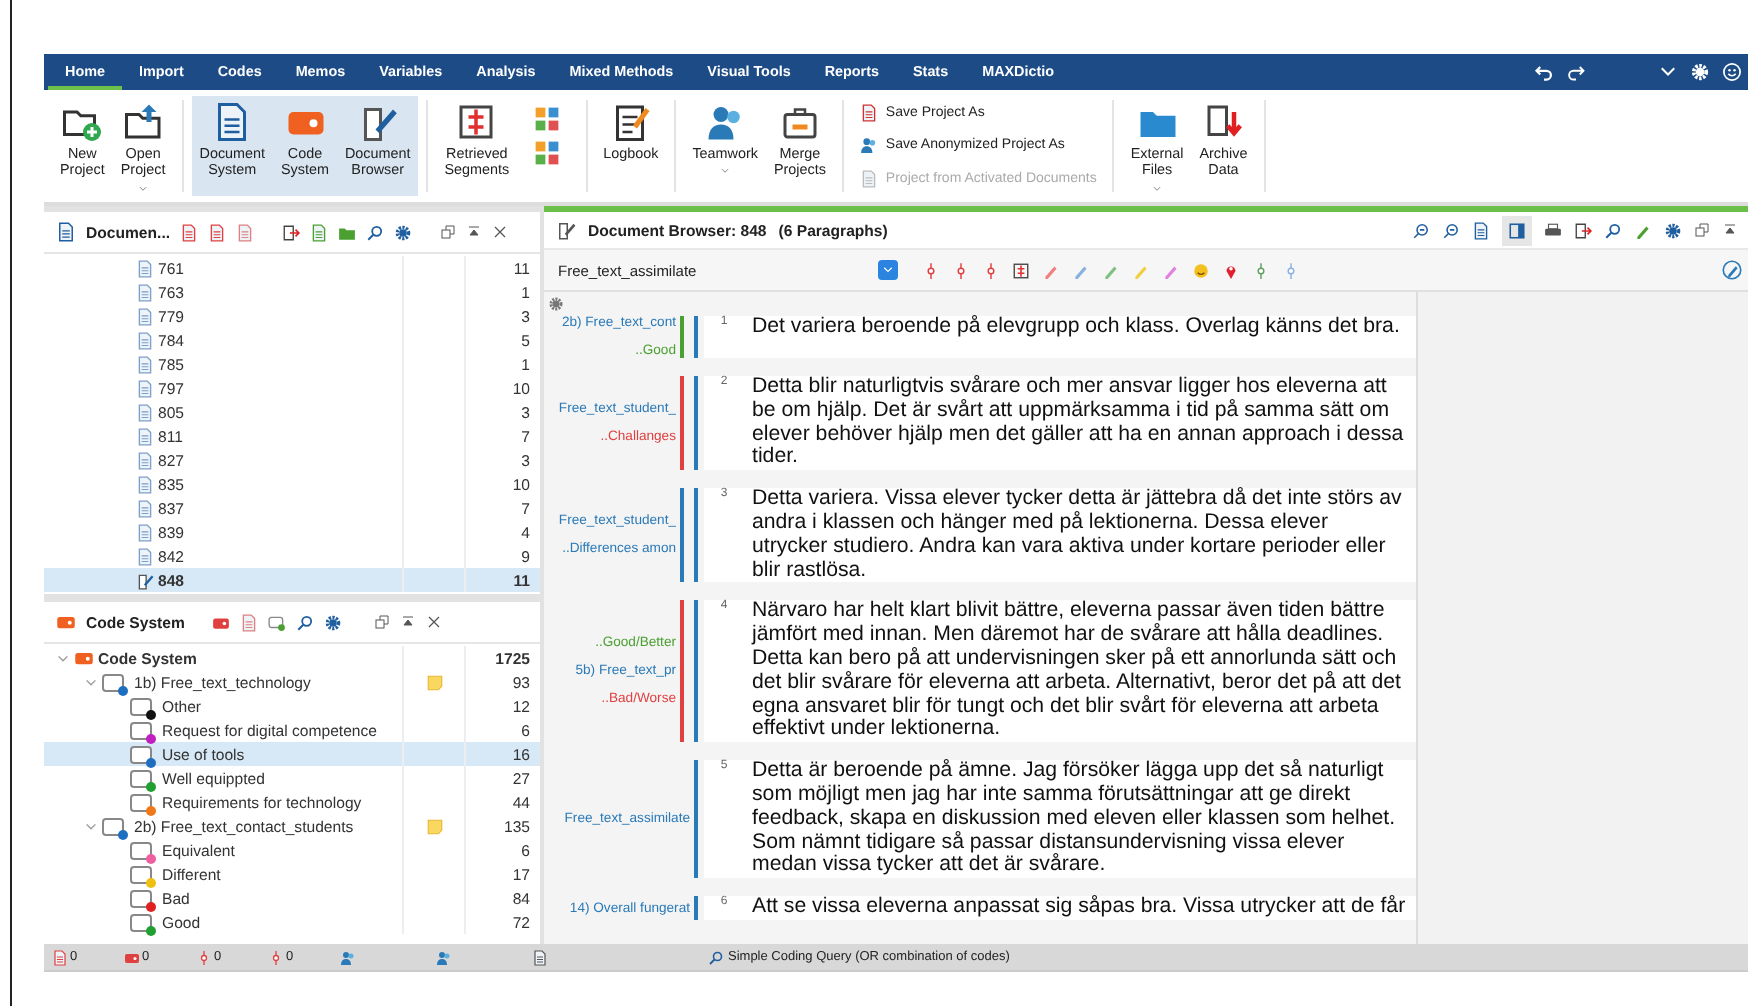  What do you see at coordinates (1201, 270) in the screenshot?
I see `emoticon-icon` at bounding box center [1201, 270].